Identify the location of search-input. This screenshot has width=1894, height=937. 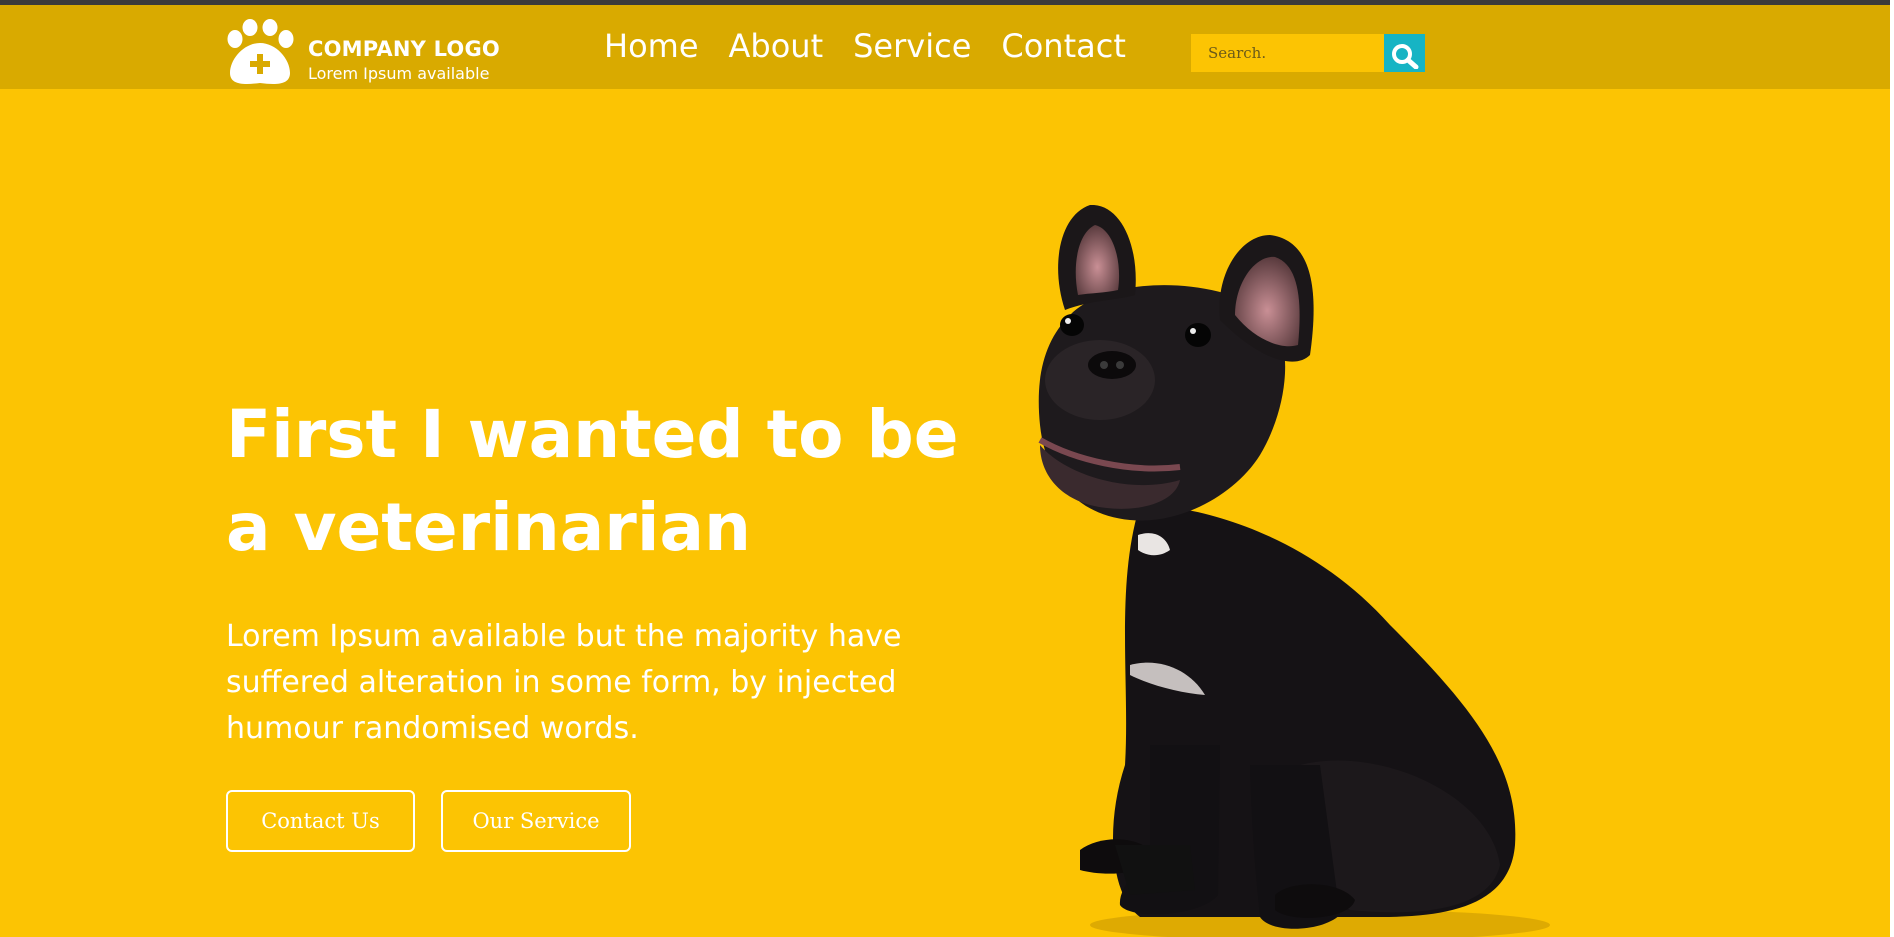
(1287, 53).